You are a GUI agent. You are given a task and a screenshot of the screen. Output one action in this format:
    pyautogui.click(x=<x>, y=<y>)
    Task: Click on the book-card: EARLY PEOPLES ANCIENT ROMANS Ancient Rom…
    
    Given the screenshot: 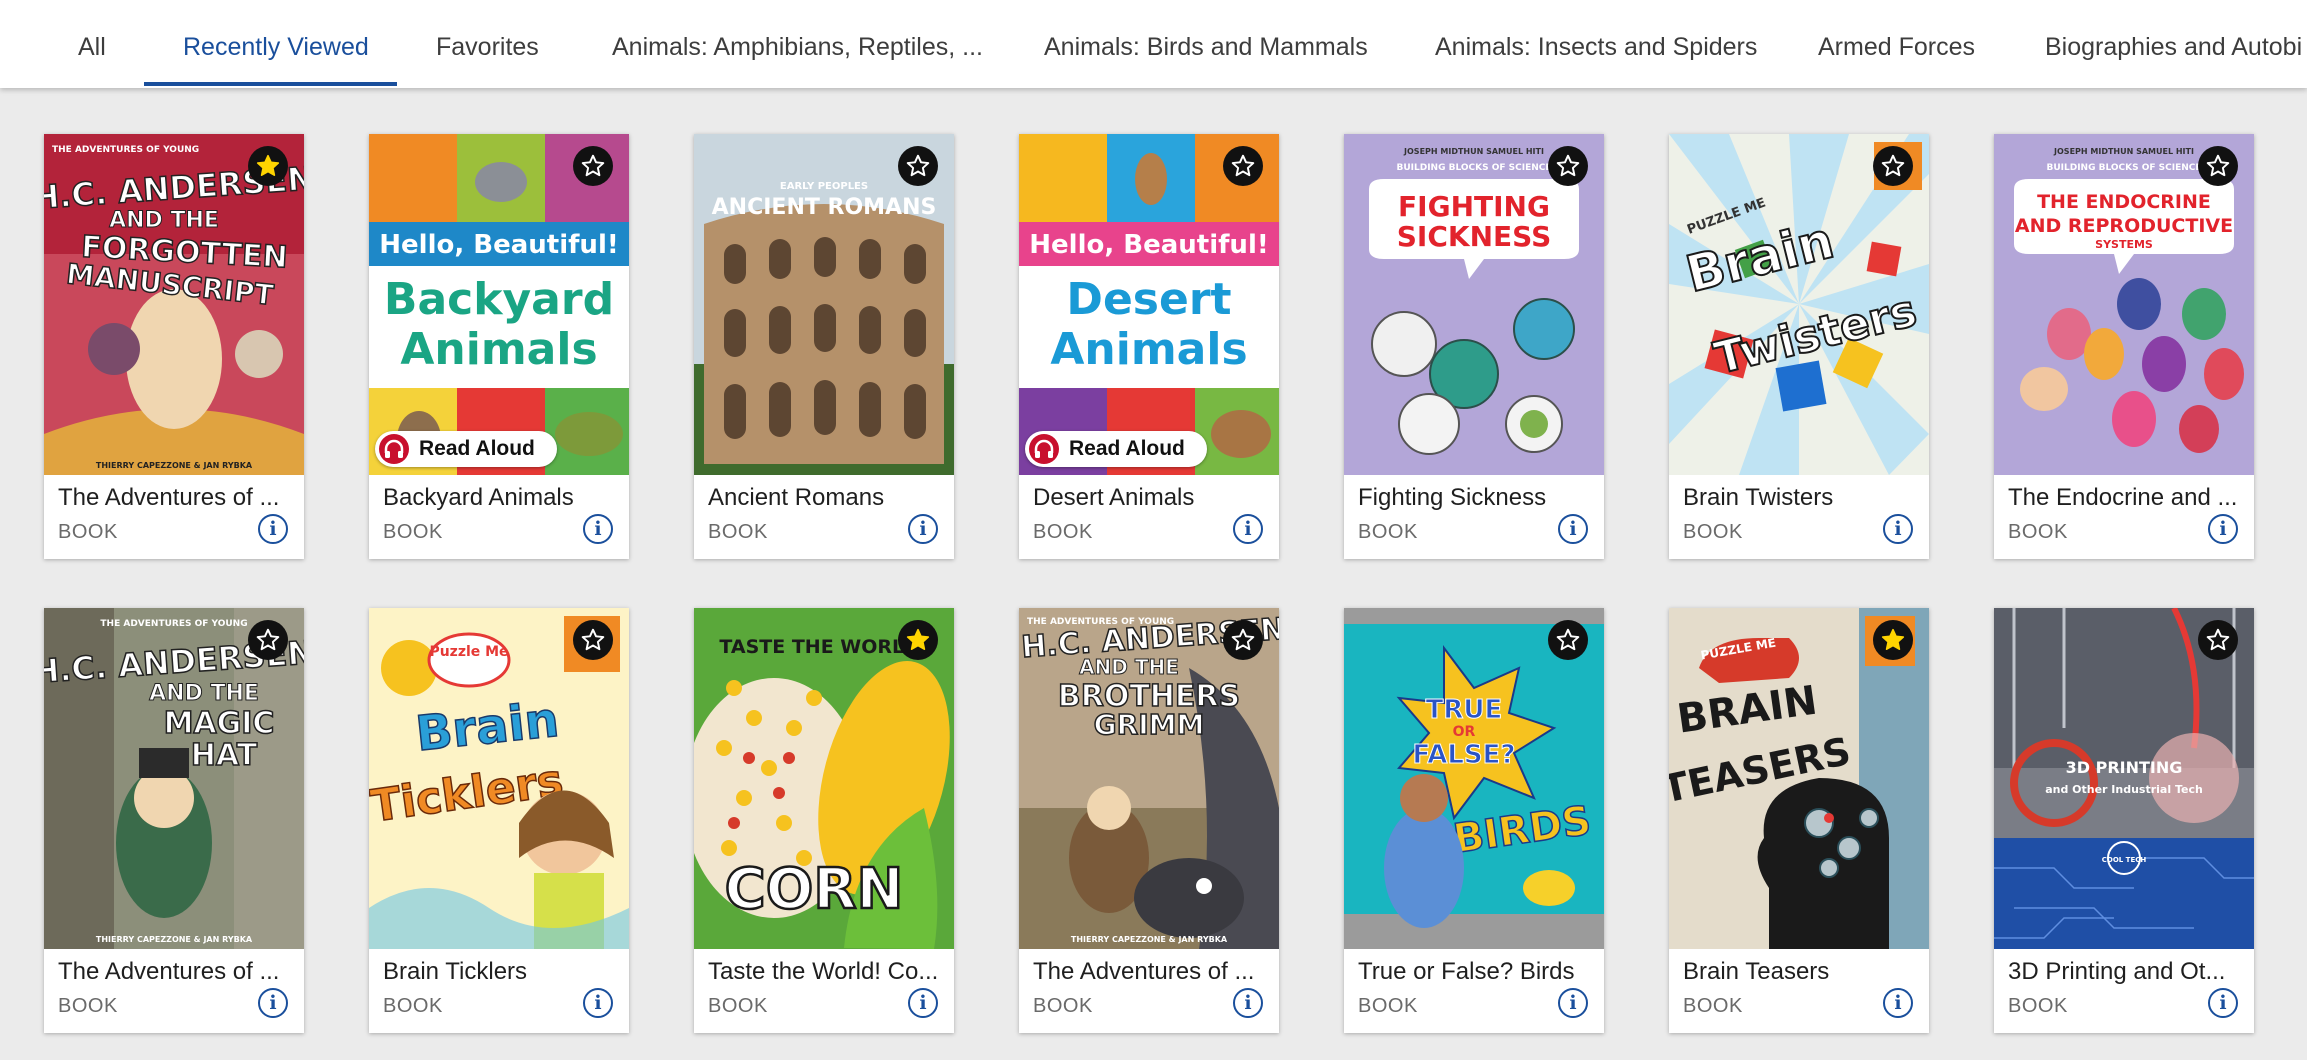 What is the action you would take?
    pyautogui.click(x=824, y=346)
    